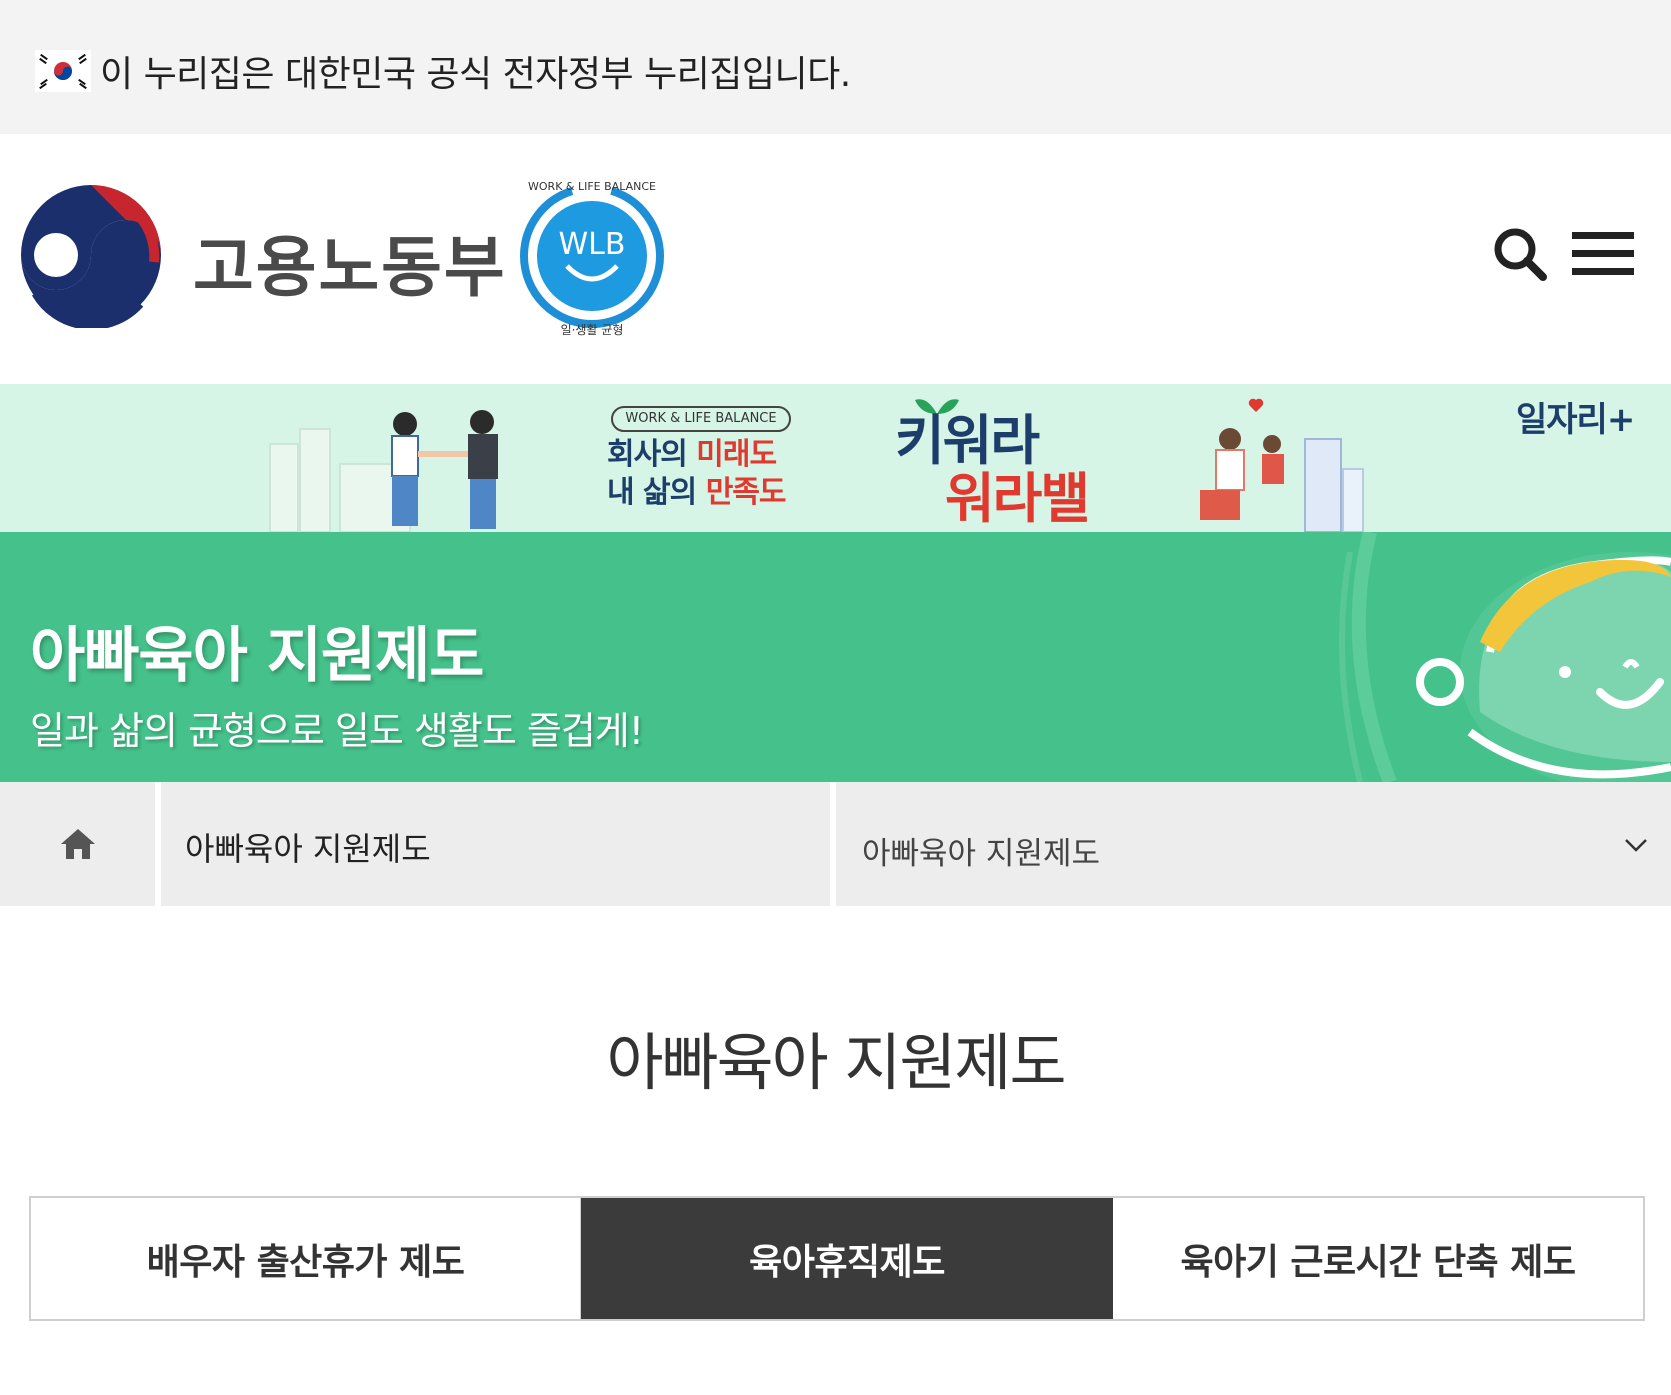 This screenshot has height=1395, width=1671. What do you see at coordinates (306, 1258) in the screenshot?
I see `tab-spouse-maternity-leave: 배우자 출산휴가 제도` at bounding box center [306, 1258].